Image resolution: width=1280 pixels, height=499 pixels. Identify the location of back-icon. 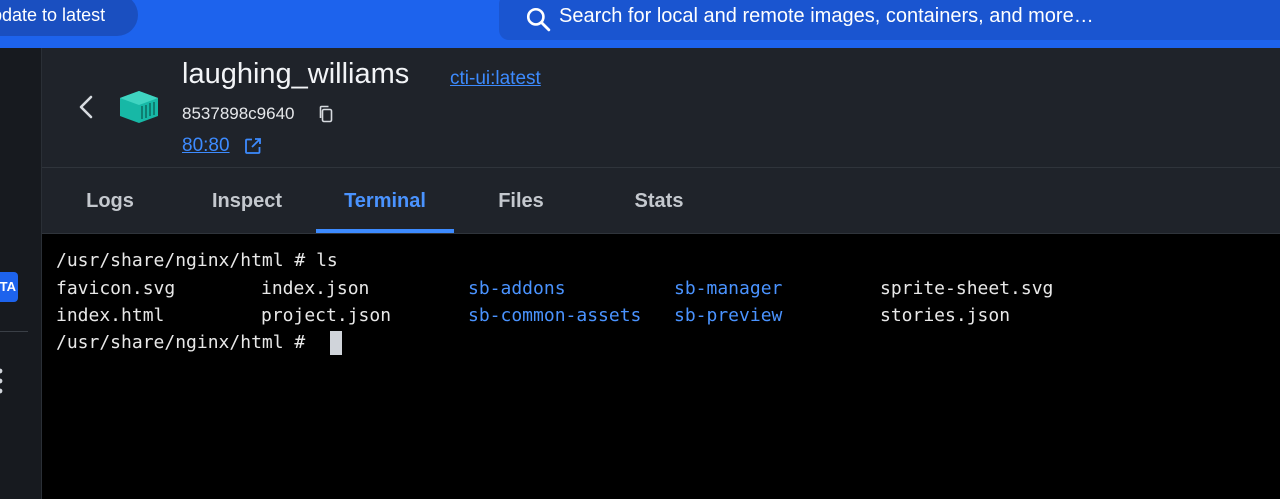
(87, 107).